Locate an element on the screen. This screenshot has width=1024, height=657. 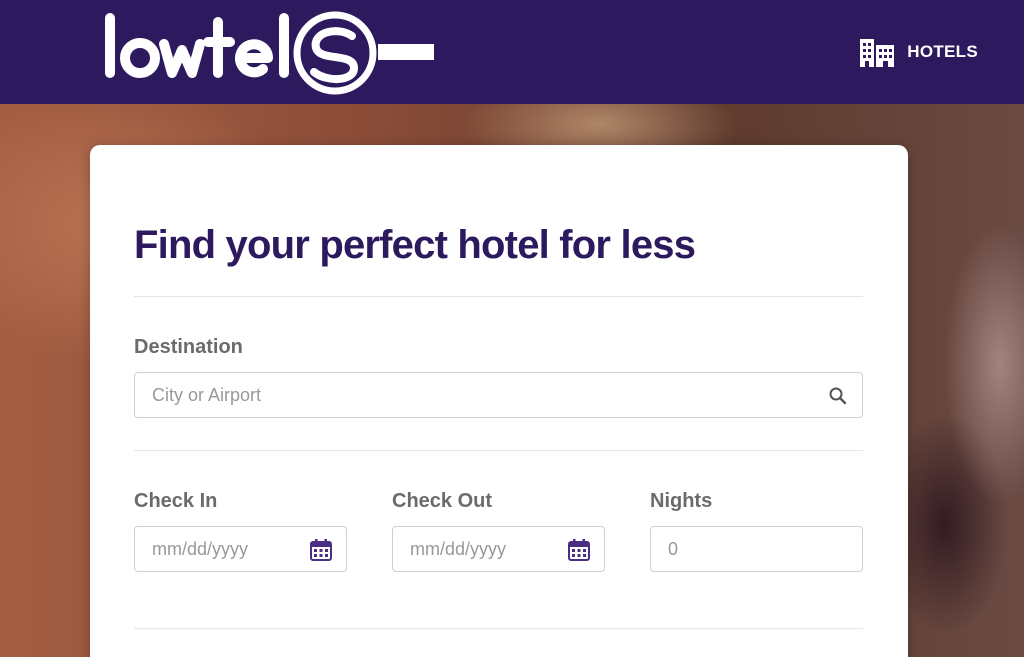
nav-hotels-link: HOTELS is located at coordinates (919, 52).